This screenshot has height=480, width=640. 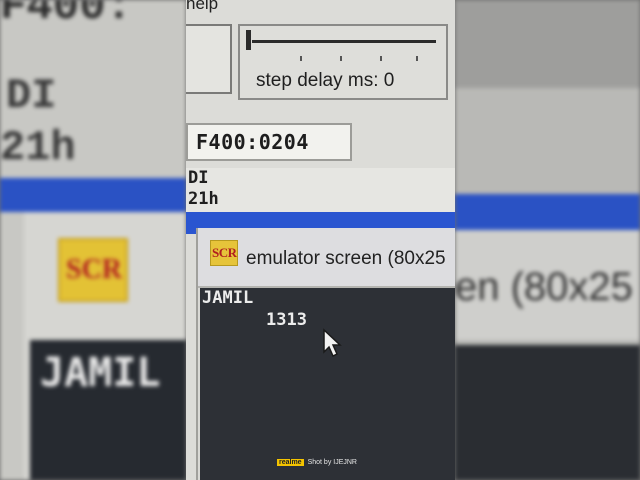 I want to click on address-field: F400:0204, so click(x=269, y=142).